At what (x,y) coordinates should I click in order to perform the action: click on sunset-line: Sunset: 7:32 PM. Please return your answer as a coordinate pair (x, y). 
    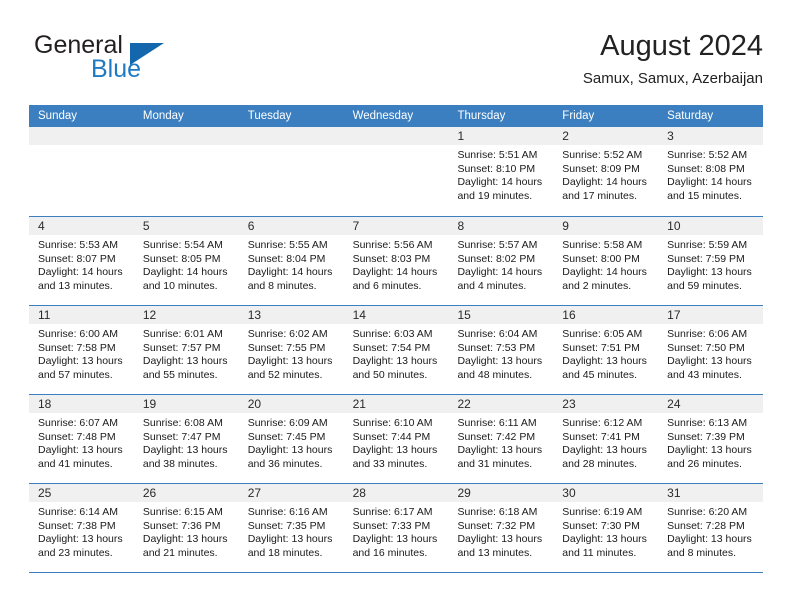
    Looking at the image, I should click on (496, 525).